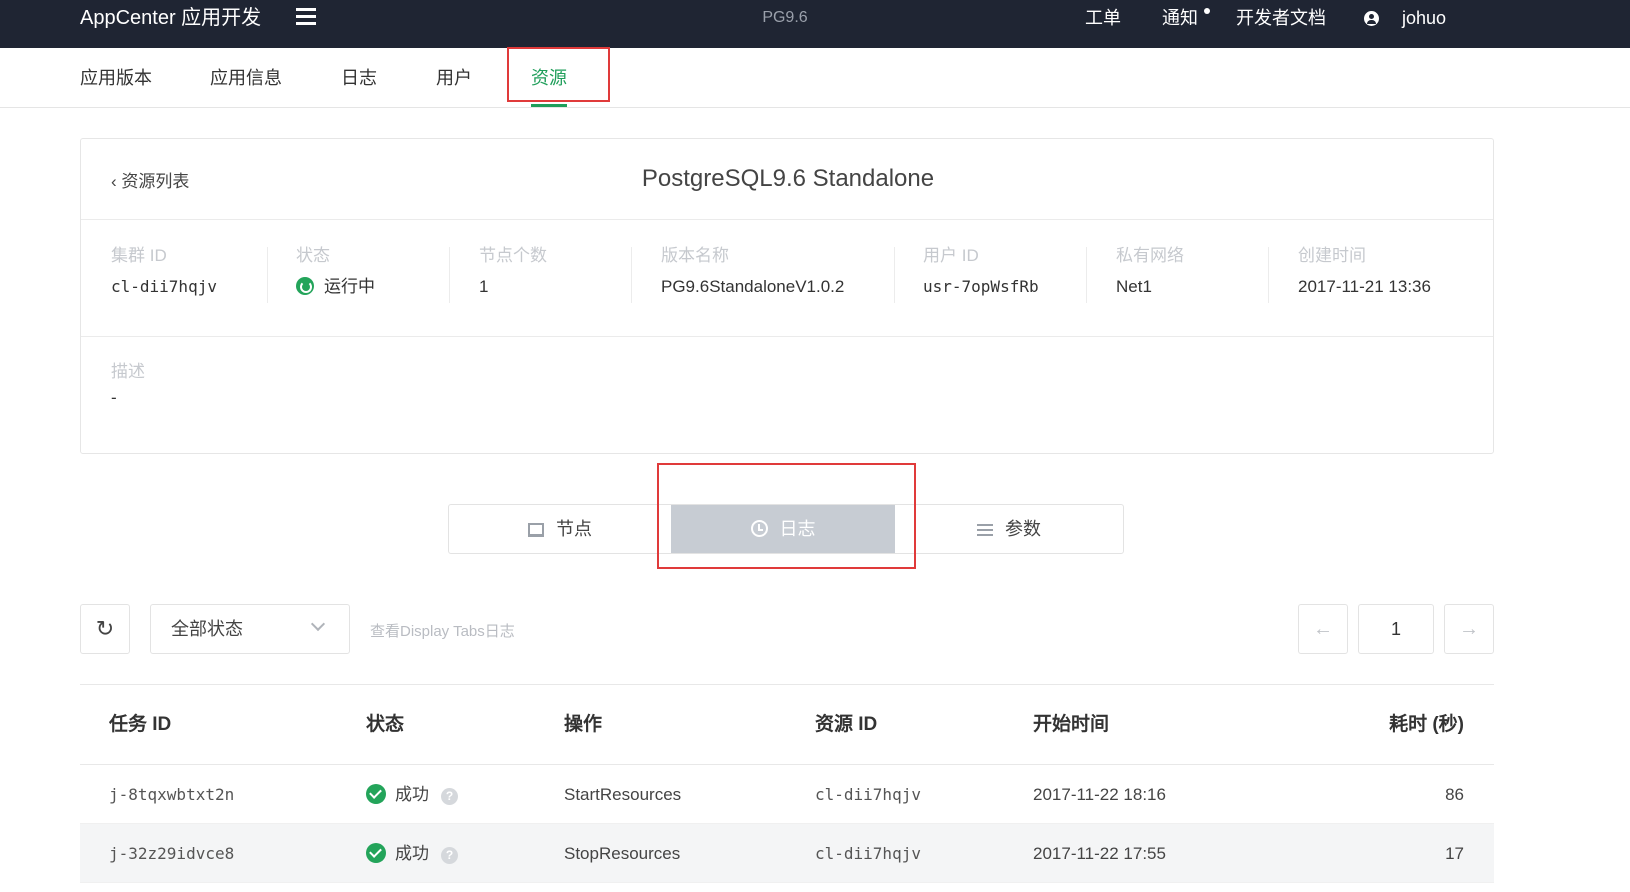  What do you see at coordinates (985, 530) in the screenshot?
I see `list-icon` at bounding box center [985, 530].